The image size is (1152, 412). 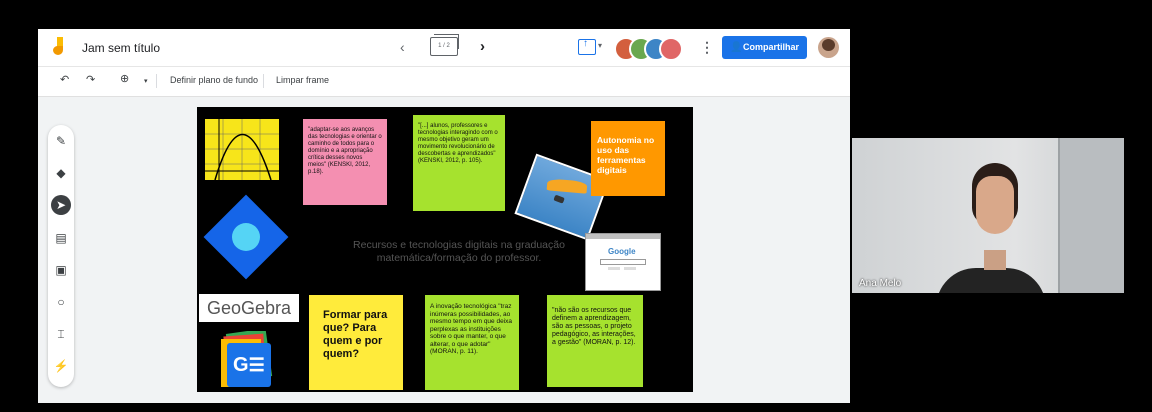 What do you see at coordinates (587, 46) in the screenshot?
I see `present-icon` at bounding box center [587, 46].